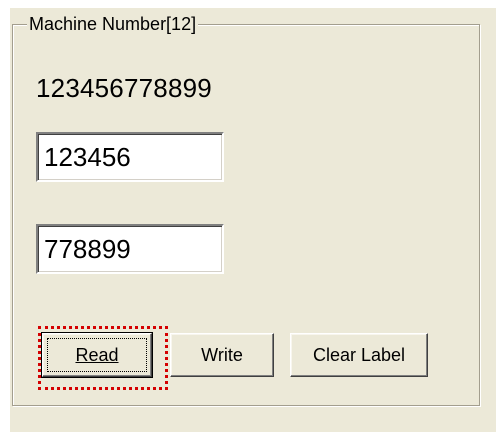 This screenshot has width=496, height=432. What do you see at coordinates (113, 24) in the screenshot?
I see `group-title: Machine Number[12]` at bounding box center [113, 24].